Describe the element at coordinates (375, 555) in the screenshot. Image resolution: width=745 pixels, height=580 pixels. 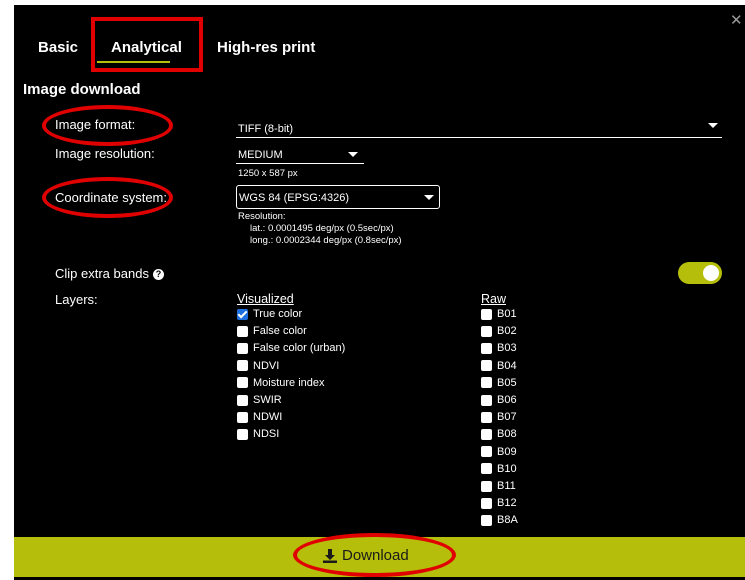
I see `download-label: Download` at that location.